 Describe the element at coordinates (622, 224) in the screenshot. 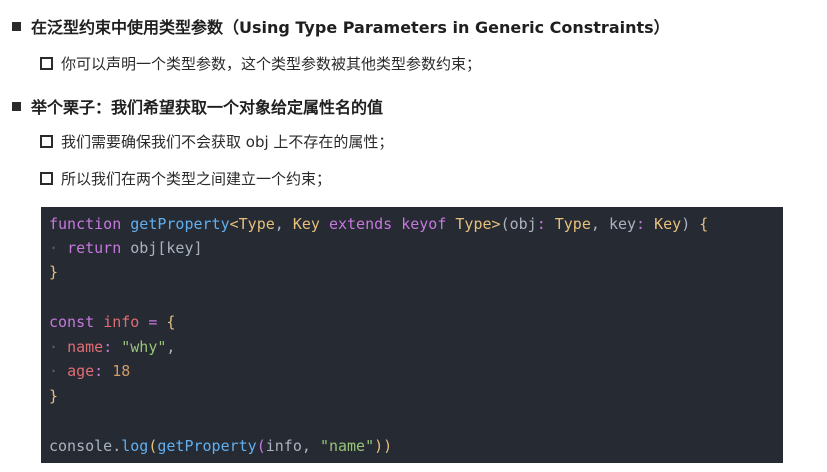

I see `code-token: key` at that location.